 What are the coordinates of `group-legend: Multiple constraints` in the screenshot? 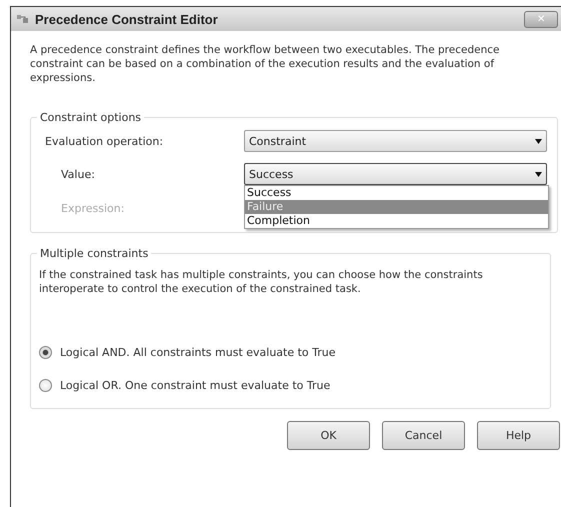 It's located at (94, 253).